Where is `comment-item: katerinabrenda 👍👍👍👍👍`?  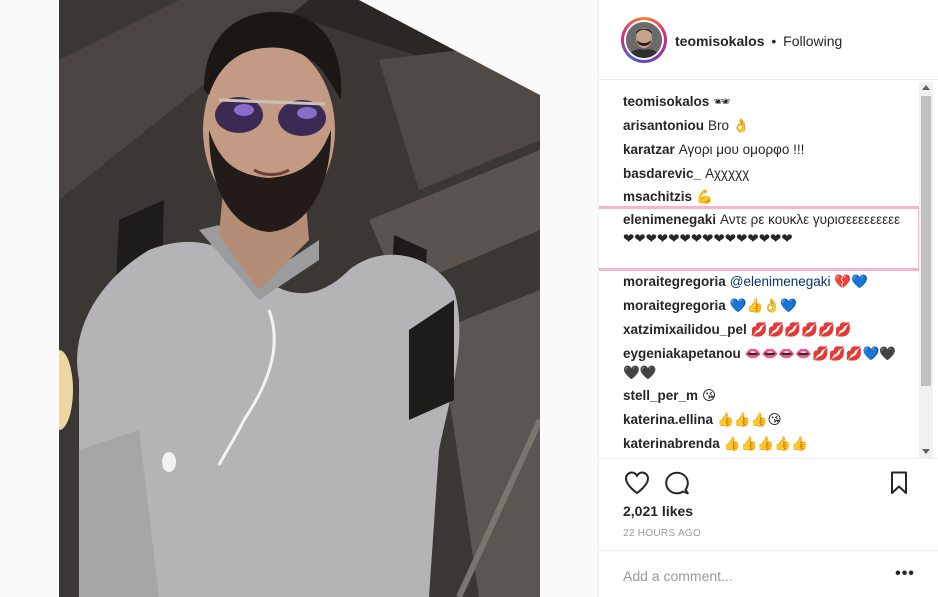
comment-item: katerinabrenda 👍👍👍👍👍 is located at coordinates (715, 443).